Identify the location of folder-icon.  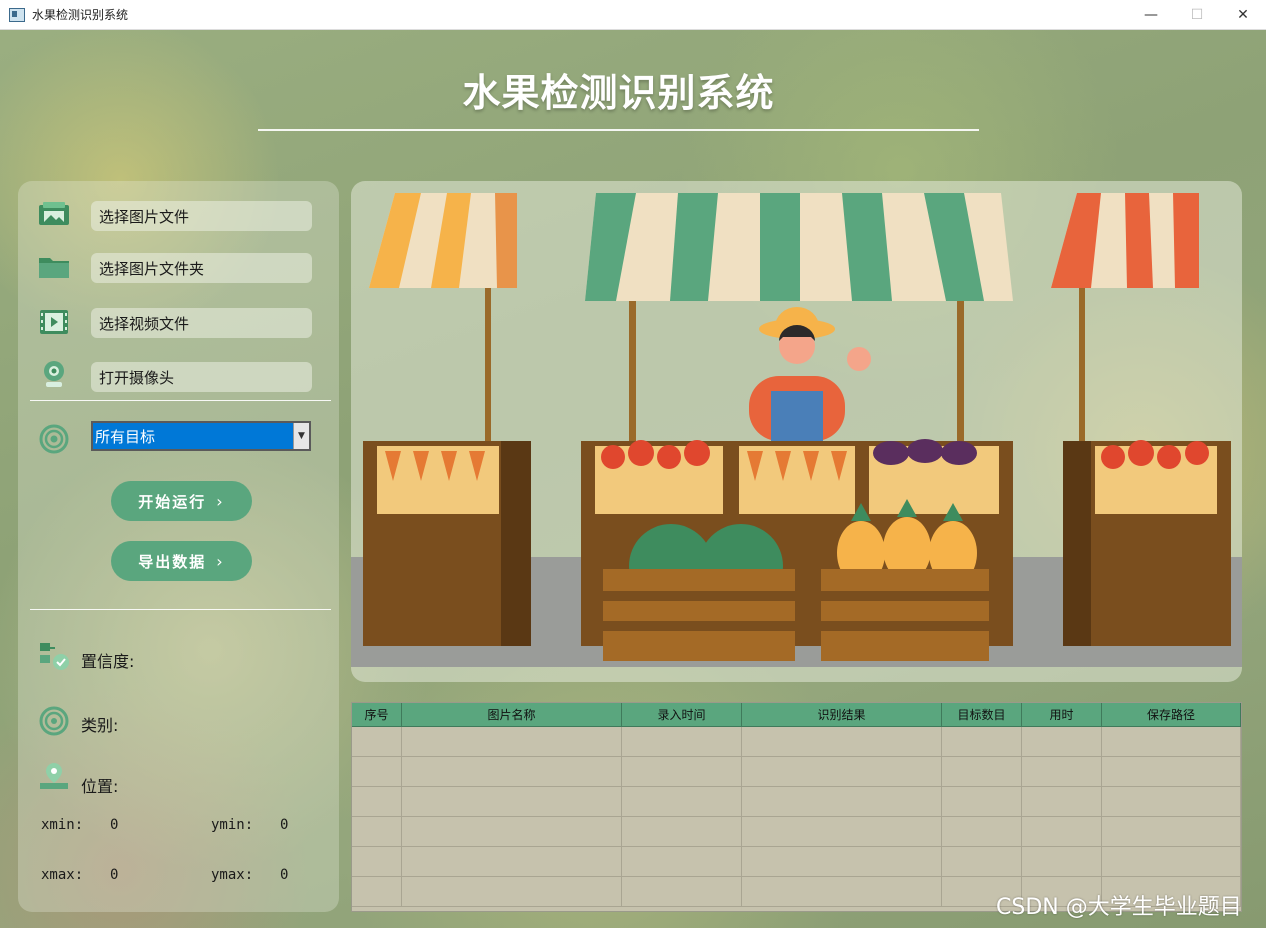
(54, 267).